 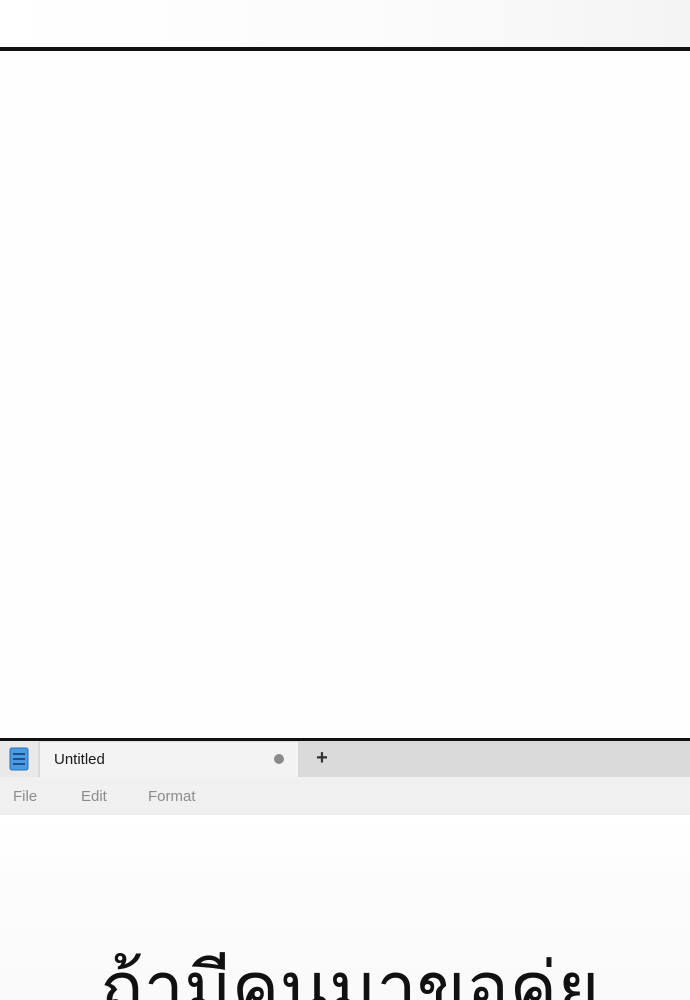 What do you see at coordinates (25, 797) in the screenshot?
I see `menu-file: File` at bounding box center [25, 797].